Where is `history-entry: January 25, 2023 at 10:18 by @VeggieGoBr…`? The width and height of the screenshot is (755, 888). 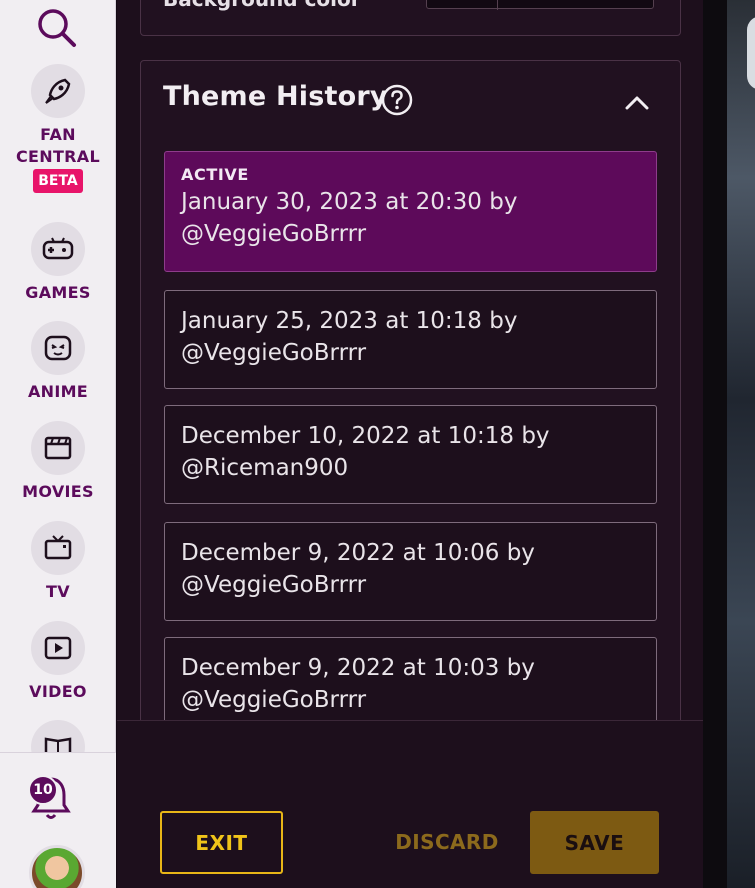 history-entry: January 25, 2023 at 10:18 by @VeggieGoBr… is located at coordinates (410, 339).